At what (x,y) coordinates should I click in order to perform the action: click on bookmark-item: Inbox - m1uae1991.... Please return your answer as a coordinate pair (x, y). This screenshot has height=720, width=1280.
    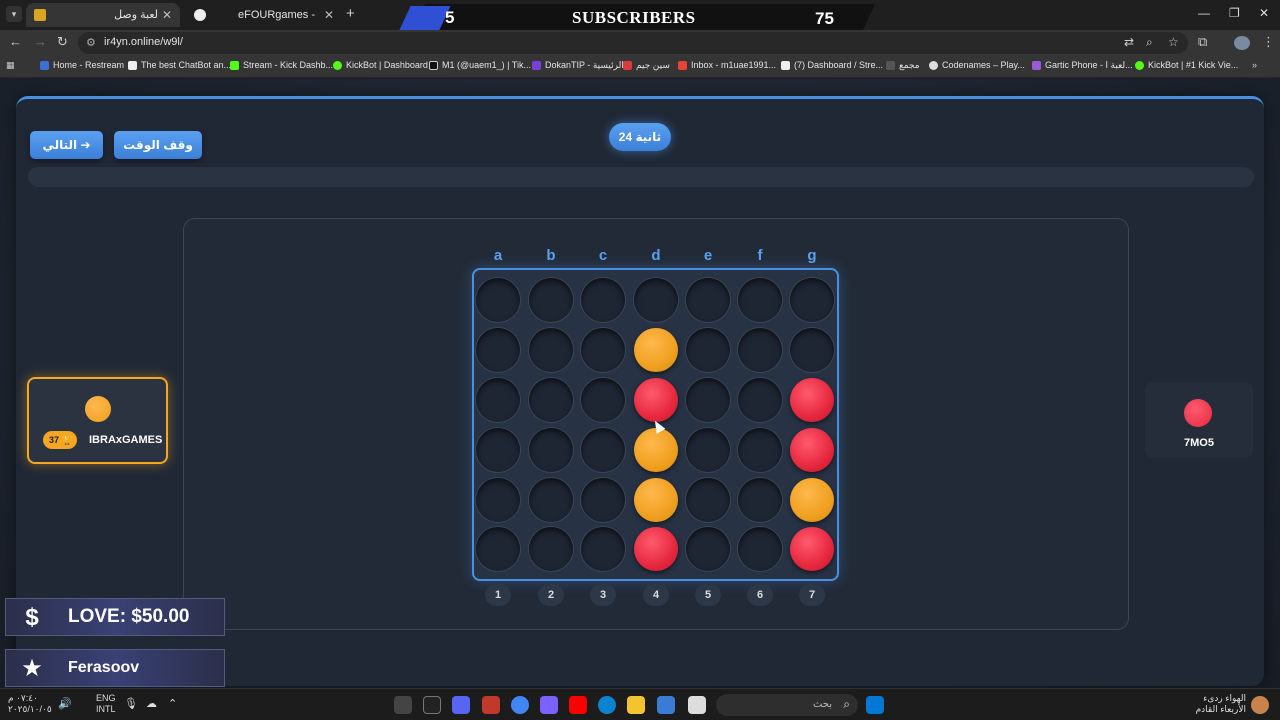
    Looking at the image, I should click on (727, 65).